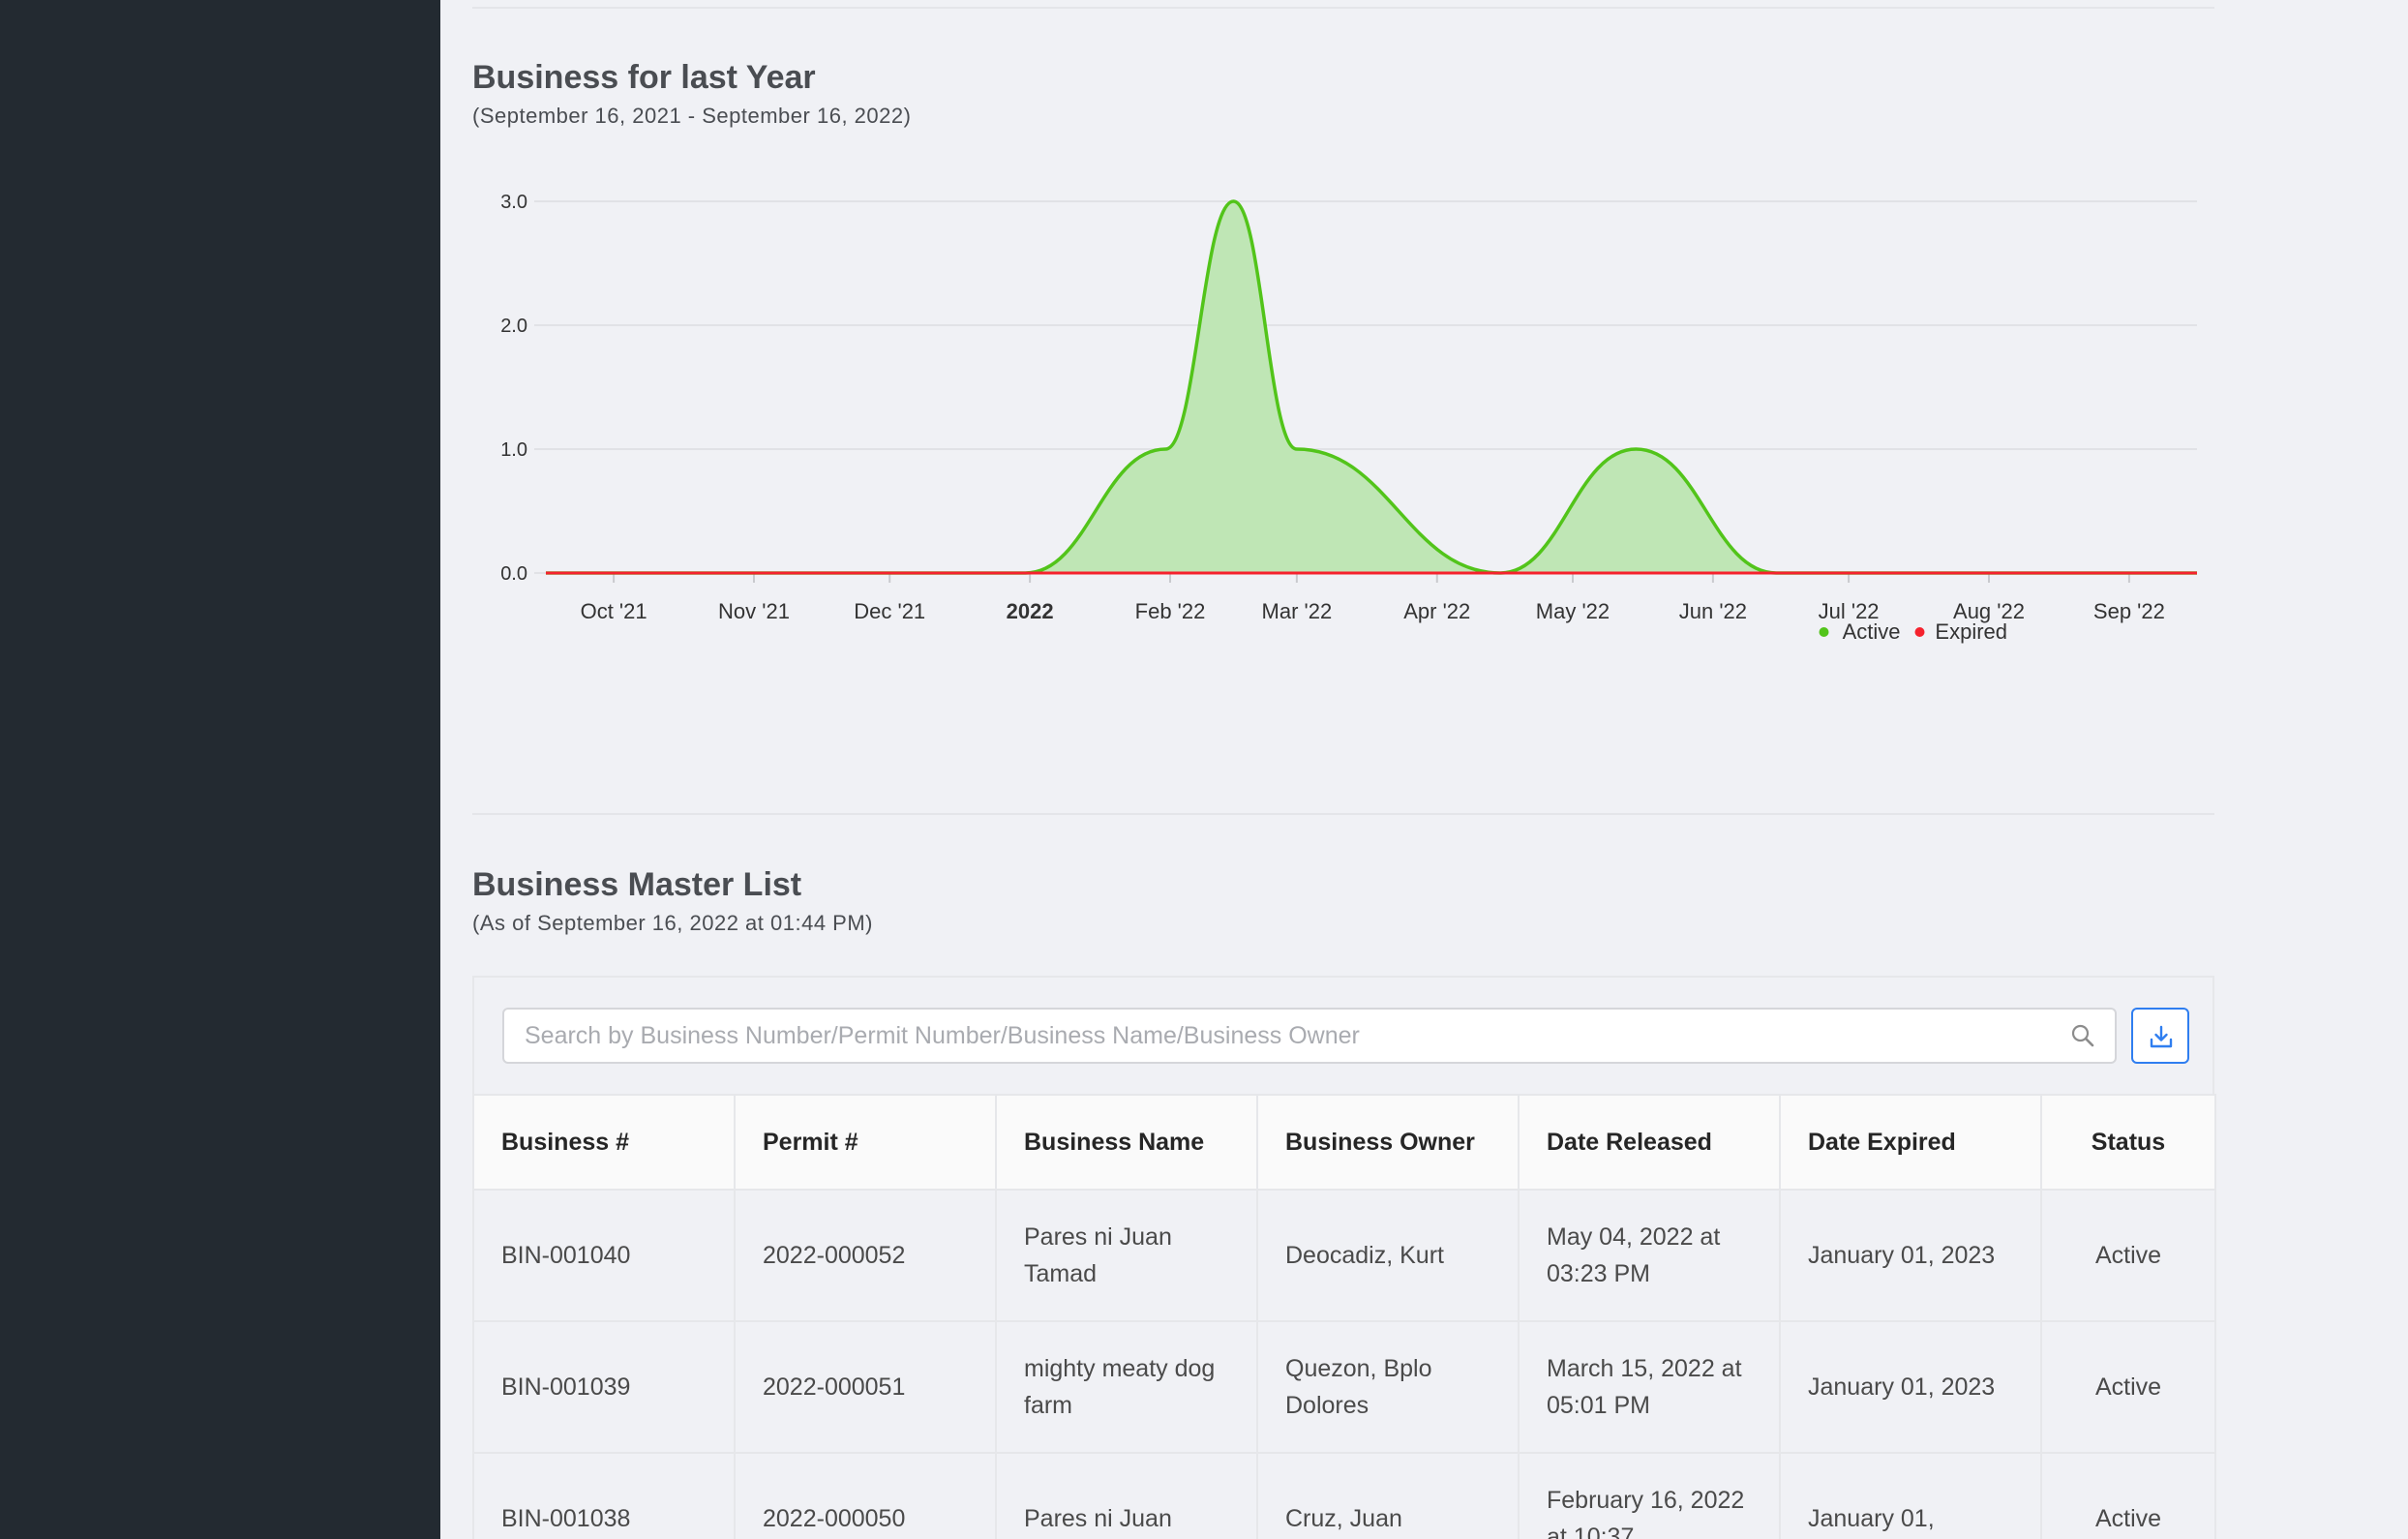 This screenshot has width=2408, height=1539. What do you see at coordinates (1971, 631) in the screenshot?
I see `legend-label-expired: Expired` at bounding box center [1971, 631].